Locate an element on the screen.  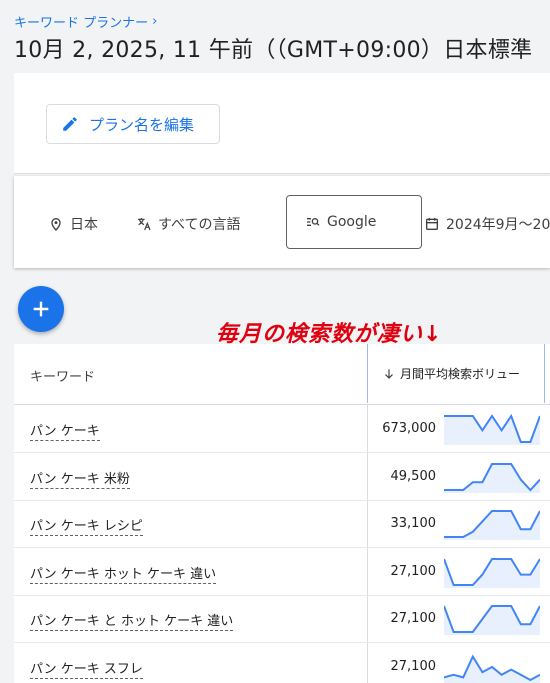
edit-plan-name-button: プラン名を編集 is located at coordinates (133, 124).